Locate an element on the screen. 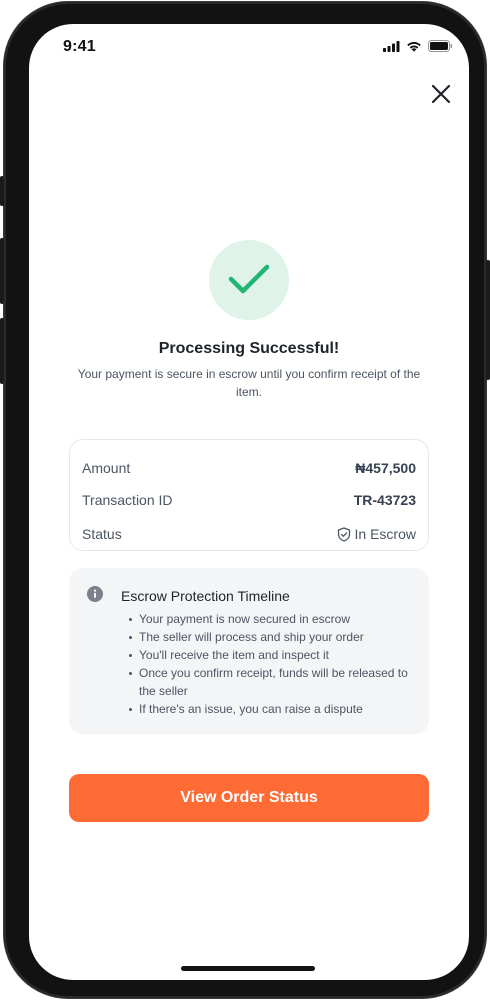  success-badge is located at coordinates (249, 280).